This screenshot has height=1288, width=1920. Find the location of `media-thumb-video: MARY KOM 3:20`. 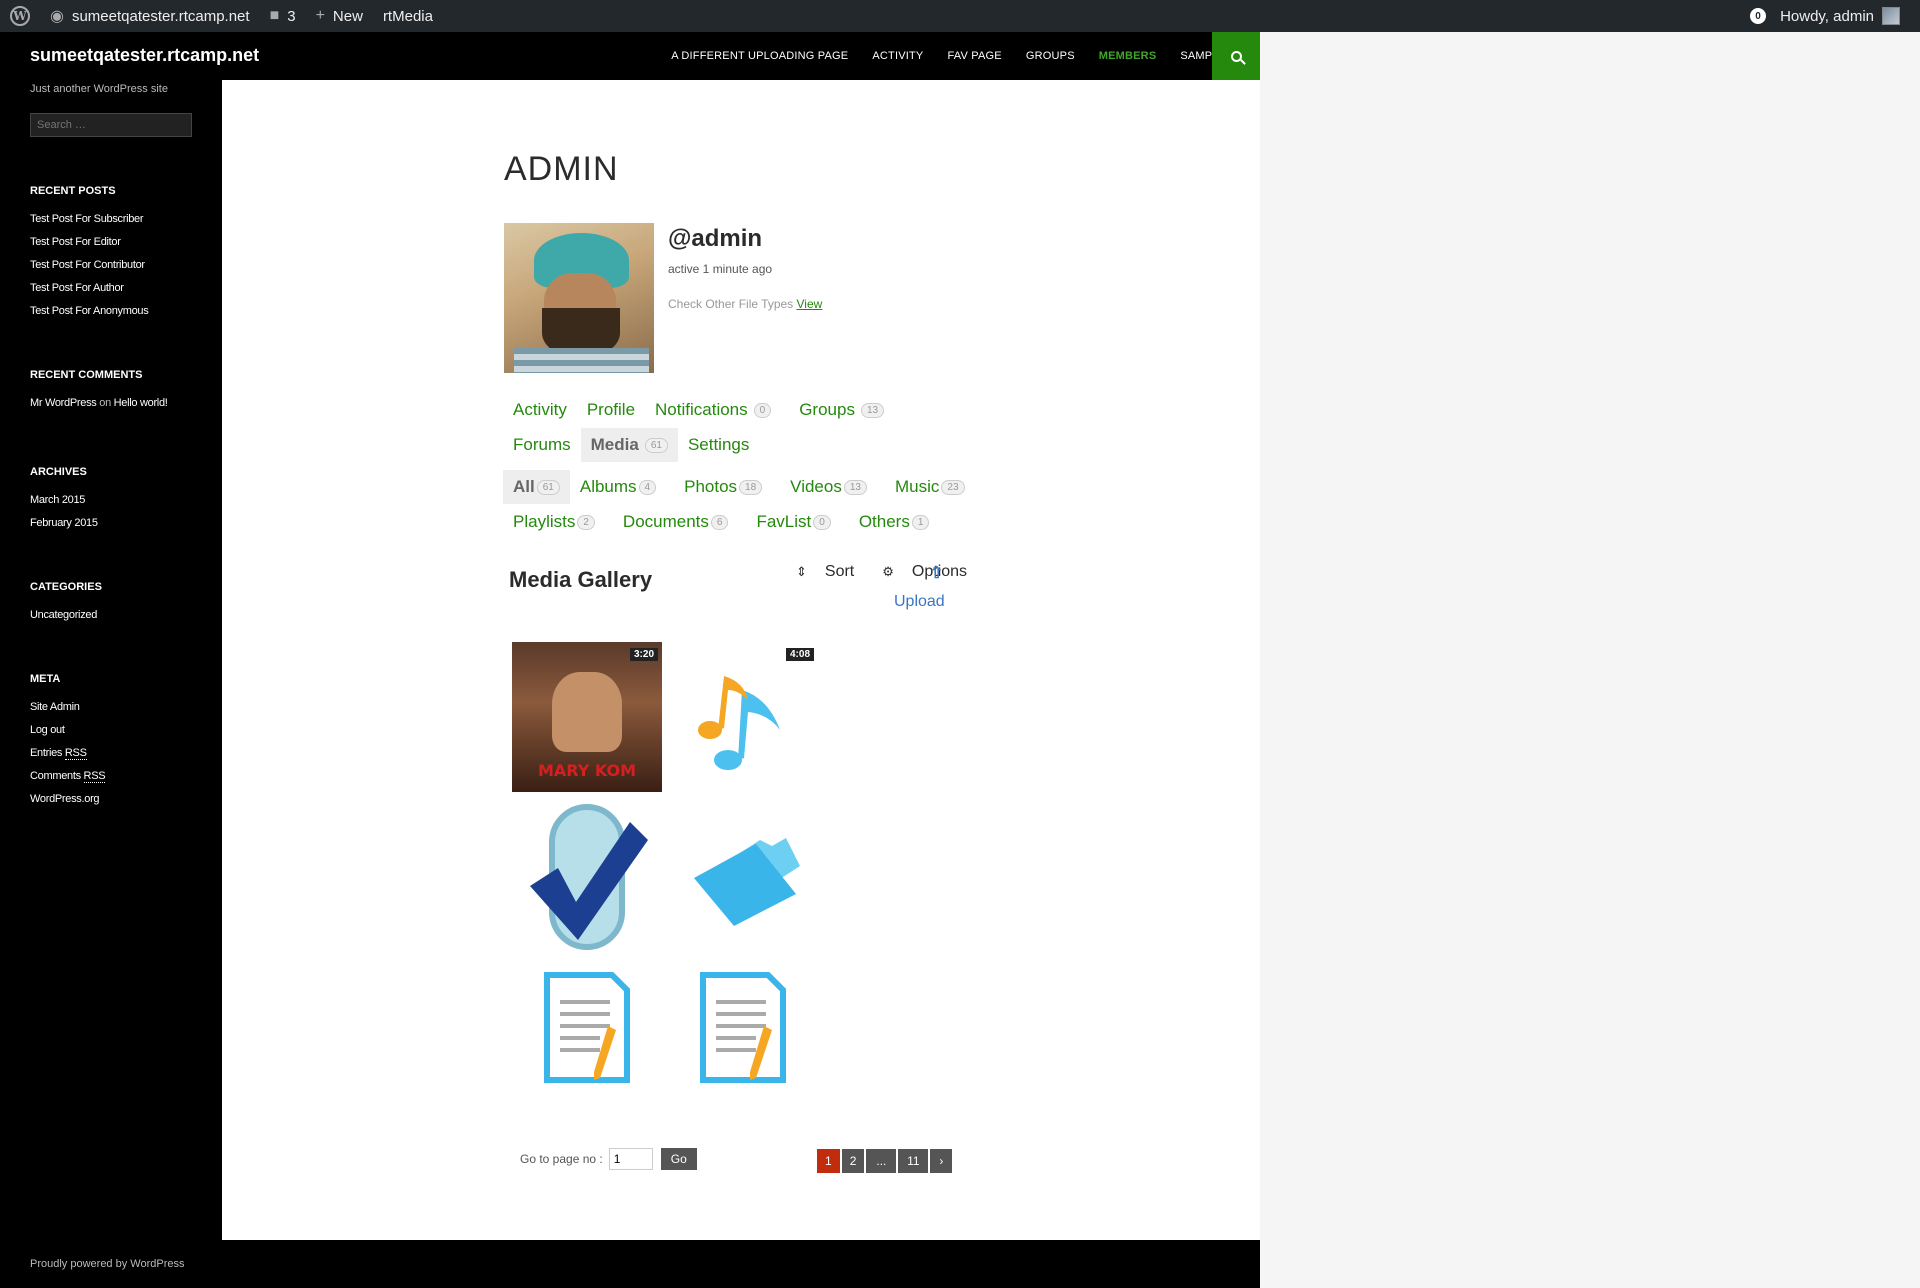

media-thumb-video: MARY KOM 3:20 is located at coordinates (587, 717).